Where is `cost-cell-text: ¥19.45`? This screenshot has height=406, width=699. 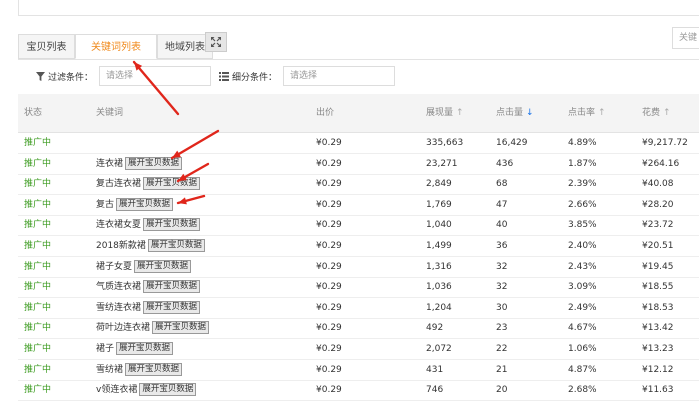 cost-cell-text: ¥19.45 is located at coordinates (658, 266).